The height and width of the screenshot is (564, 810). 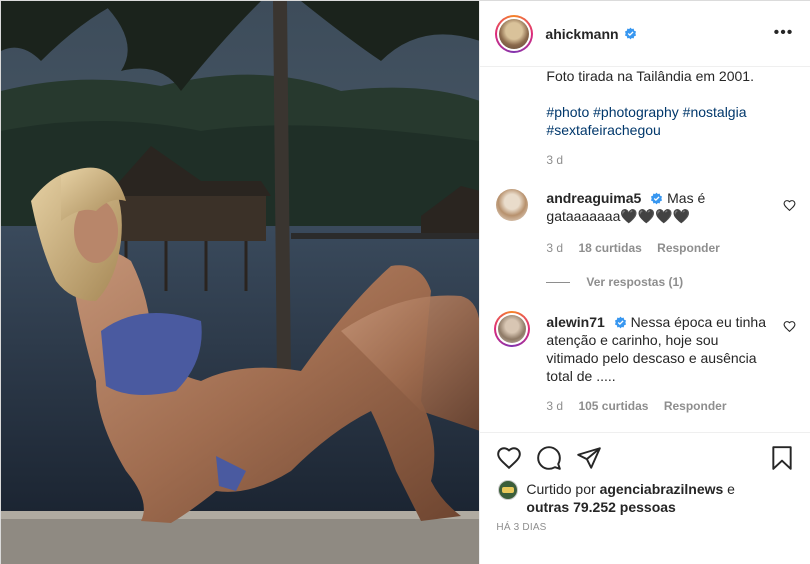 What do you see at coordinates (581, 34) in the screenshot?
I see `author-username: ahickmann` at bounding box center [581, 34].